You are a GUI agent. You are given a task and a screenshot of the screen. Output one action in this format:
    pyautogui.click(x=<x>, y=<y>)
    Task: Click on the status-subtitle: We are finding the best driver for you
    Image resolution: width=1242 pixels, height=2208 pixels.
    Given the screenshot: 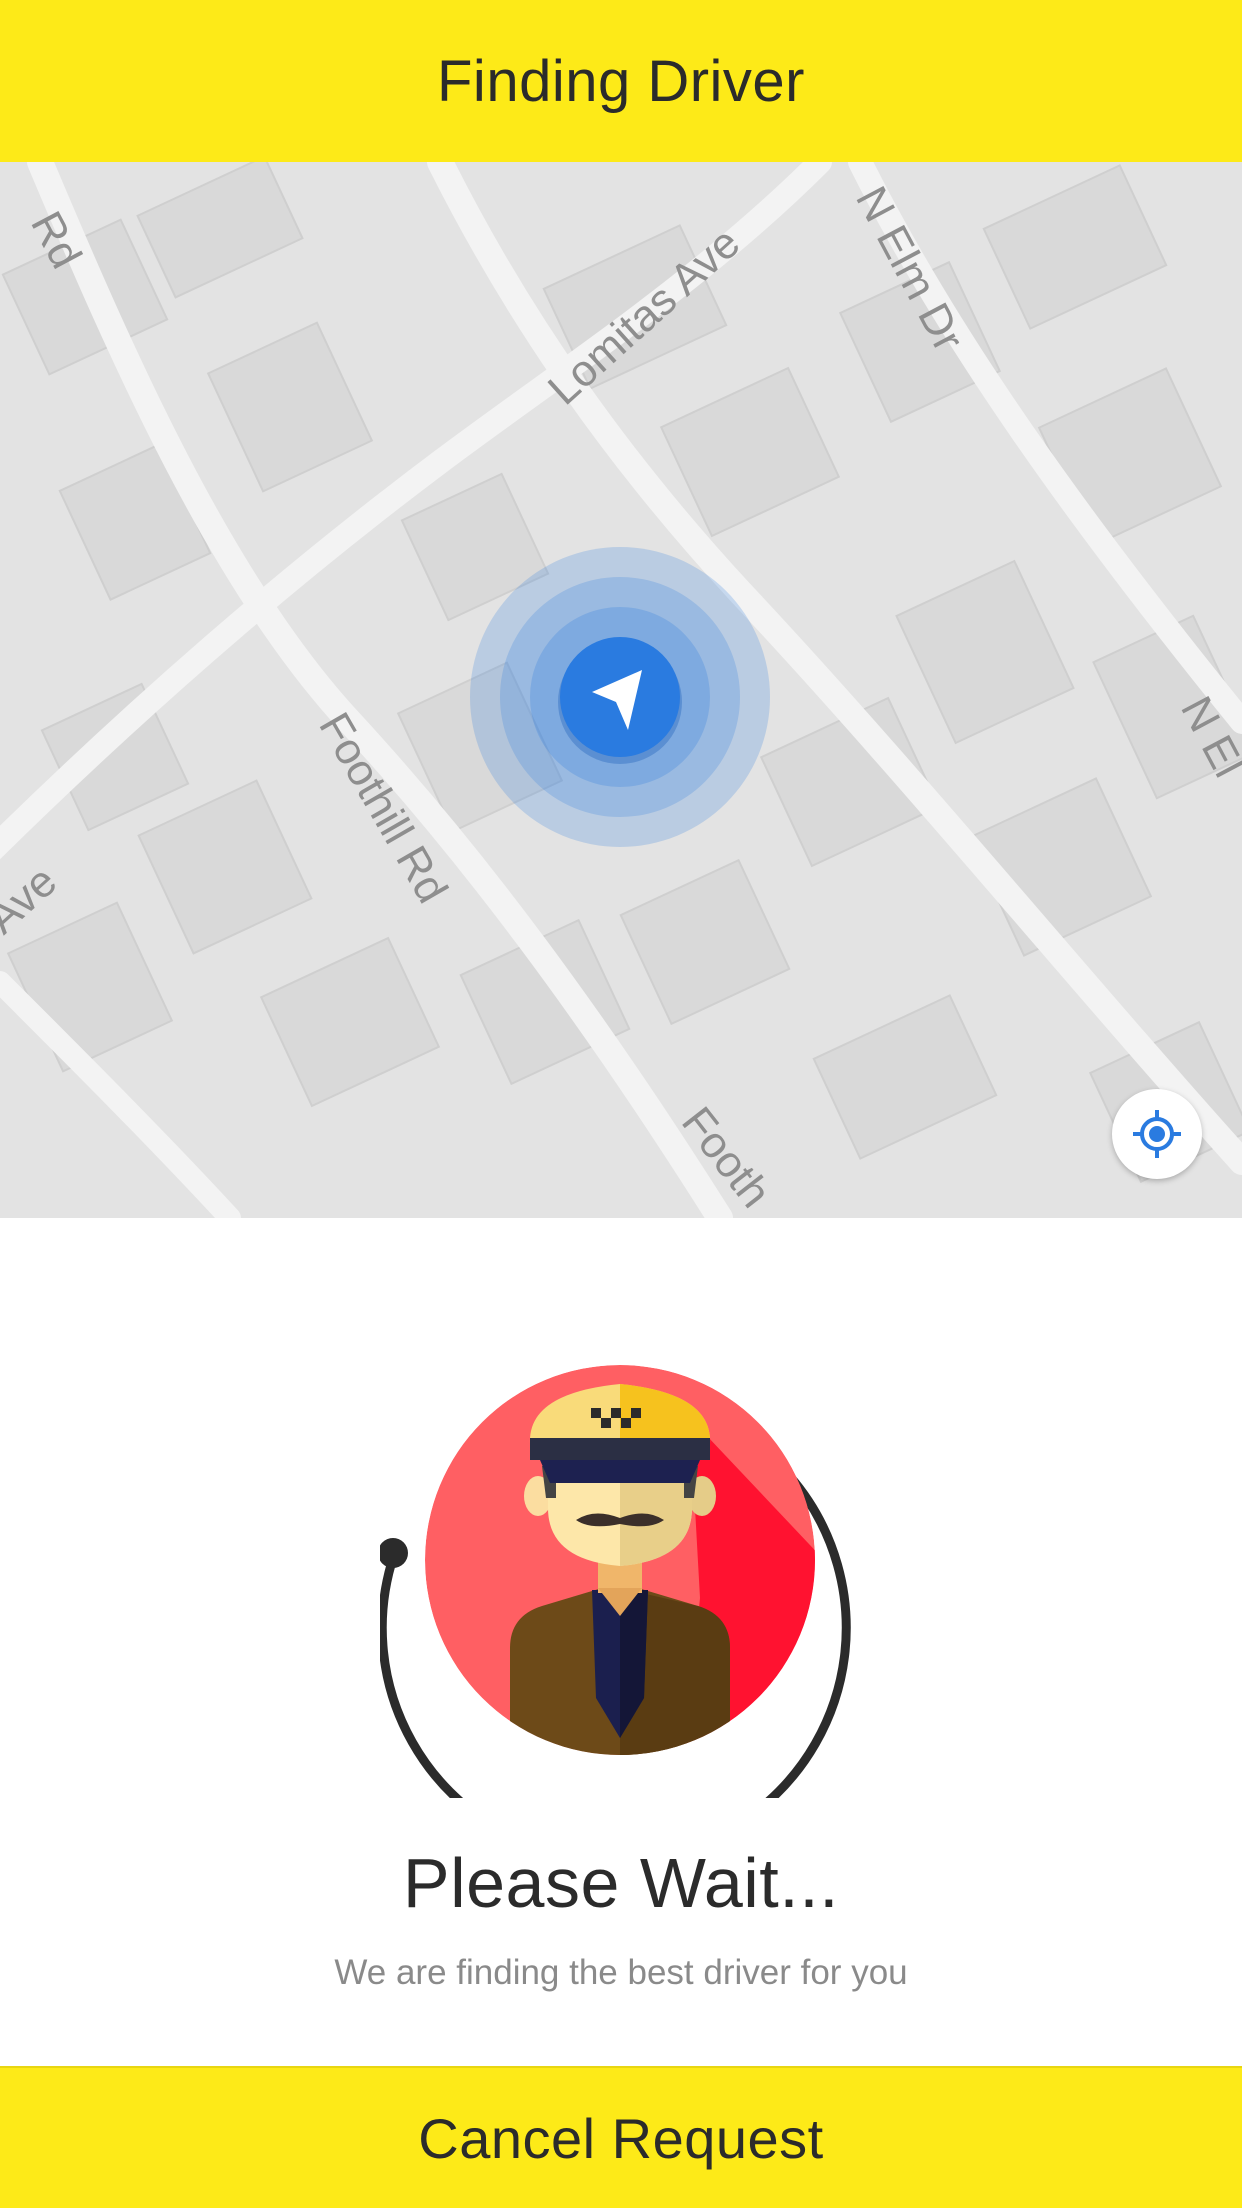 What is the action you would take?
    pyautogui.click(x=621, y=1972)
    